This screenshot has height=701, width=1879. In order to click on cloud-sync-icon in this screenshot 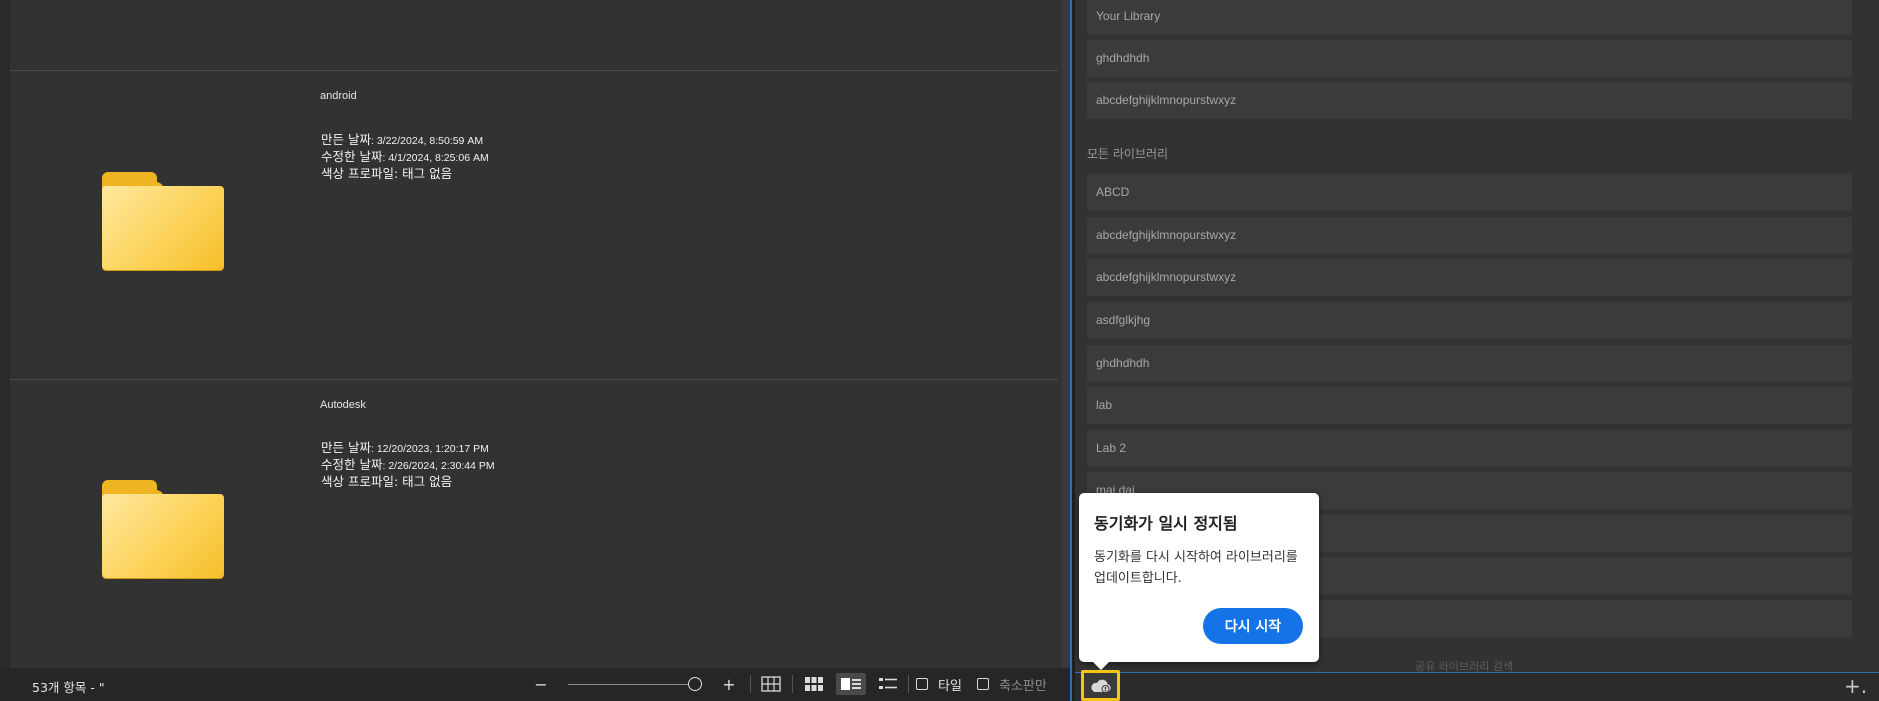, I will do `click(1100, 686)`.